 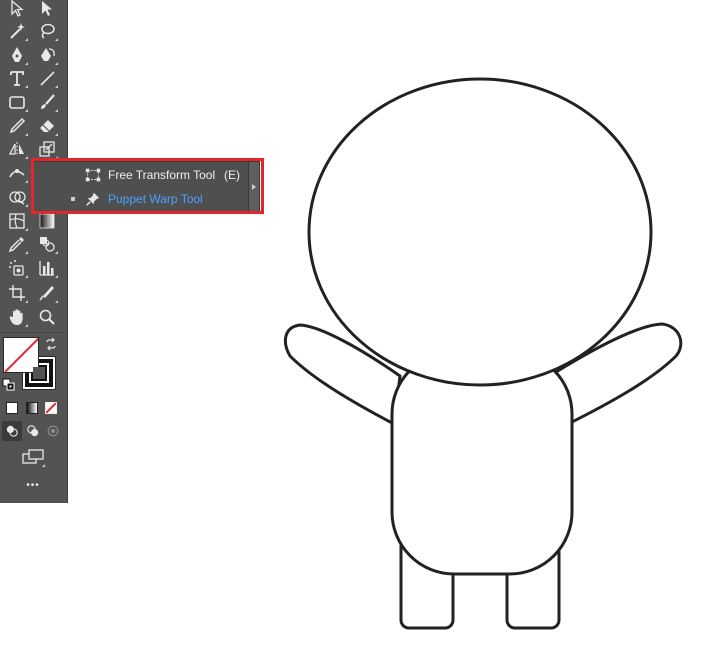 What do you see at coordinates (93, 175) in the screenshot?
I see `free-transform-icon` at bounding box center [93, 175].